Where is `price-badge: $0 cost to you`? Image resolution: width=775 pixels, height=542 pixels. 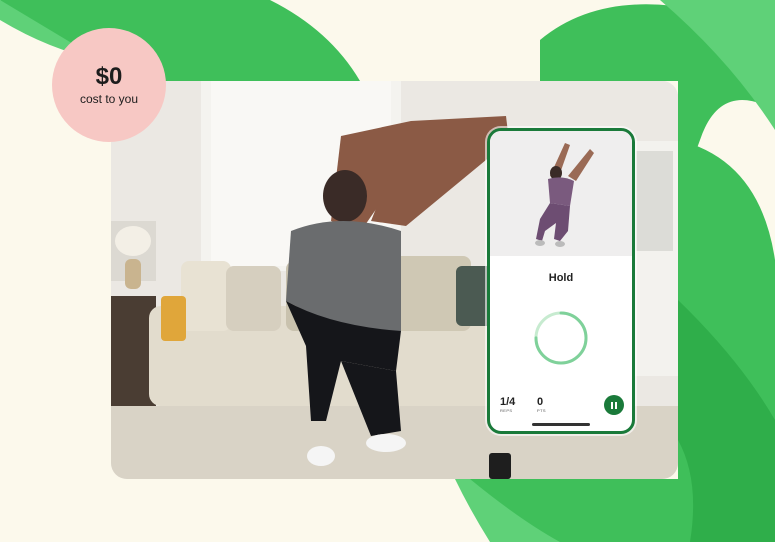
price-badge: $0 cost to you is located at coordinates (109, 85).